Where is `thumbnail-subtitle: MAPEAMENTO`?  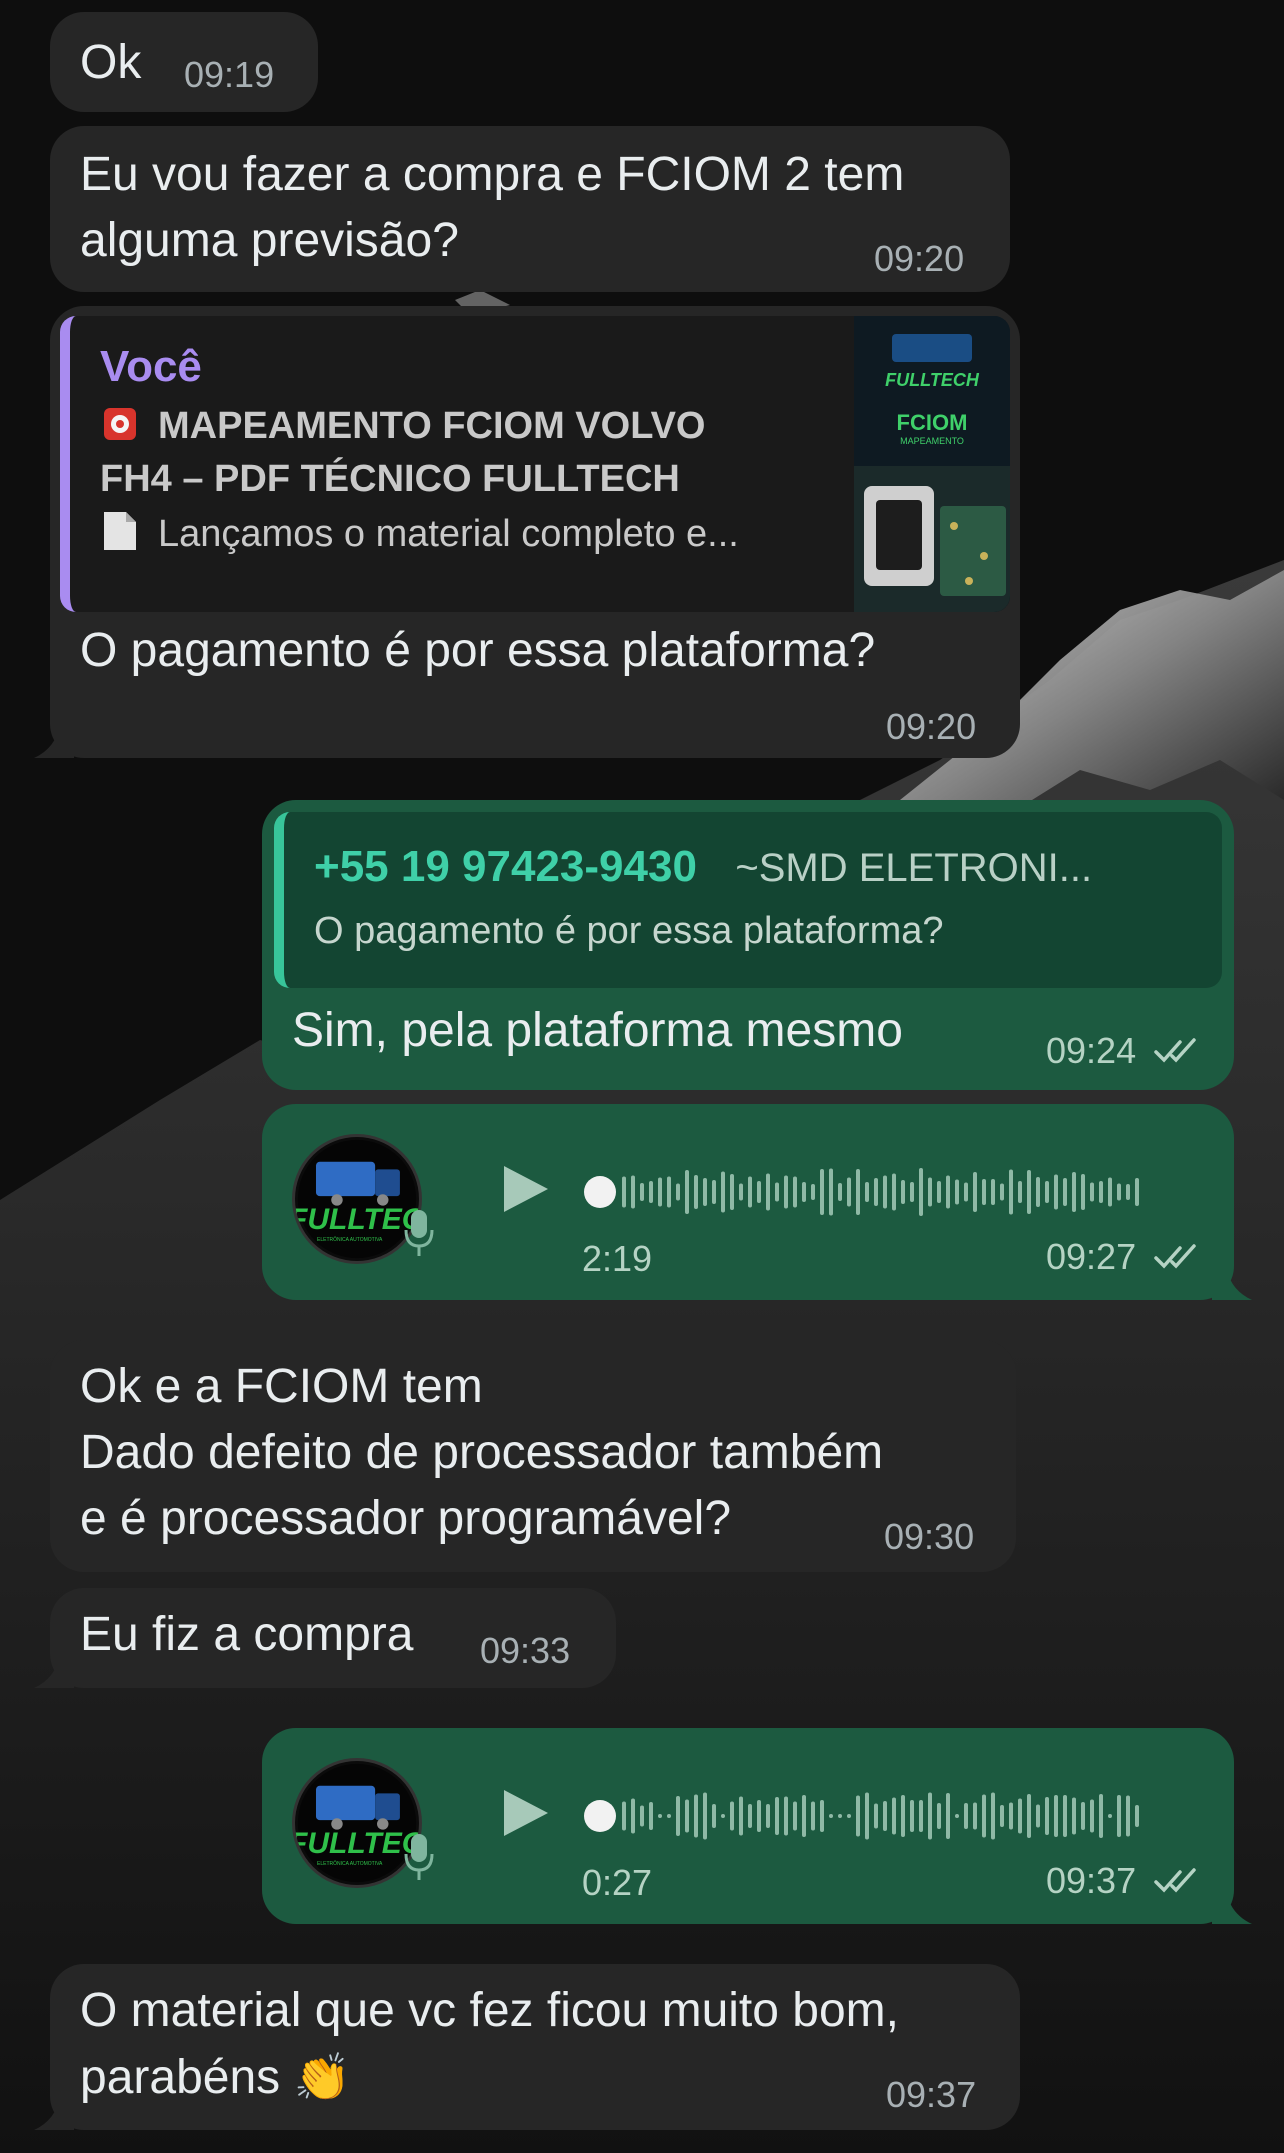
thumbnail-subtitle: MAPEAMENTO is located at coordinates (932, 441).